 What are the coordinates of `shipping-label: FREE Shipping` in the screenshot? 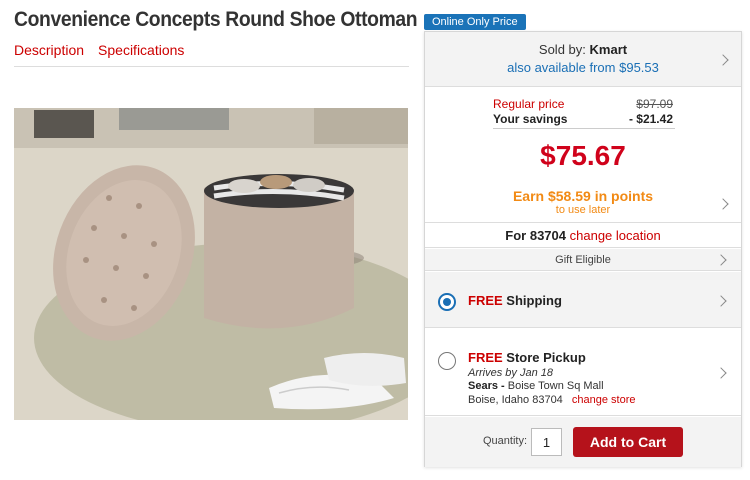 It's located at (515, 300).